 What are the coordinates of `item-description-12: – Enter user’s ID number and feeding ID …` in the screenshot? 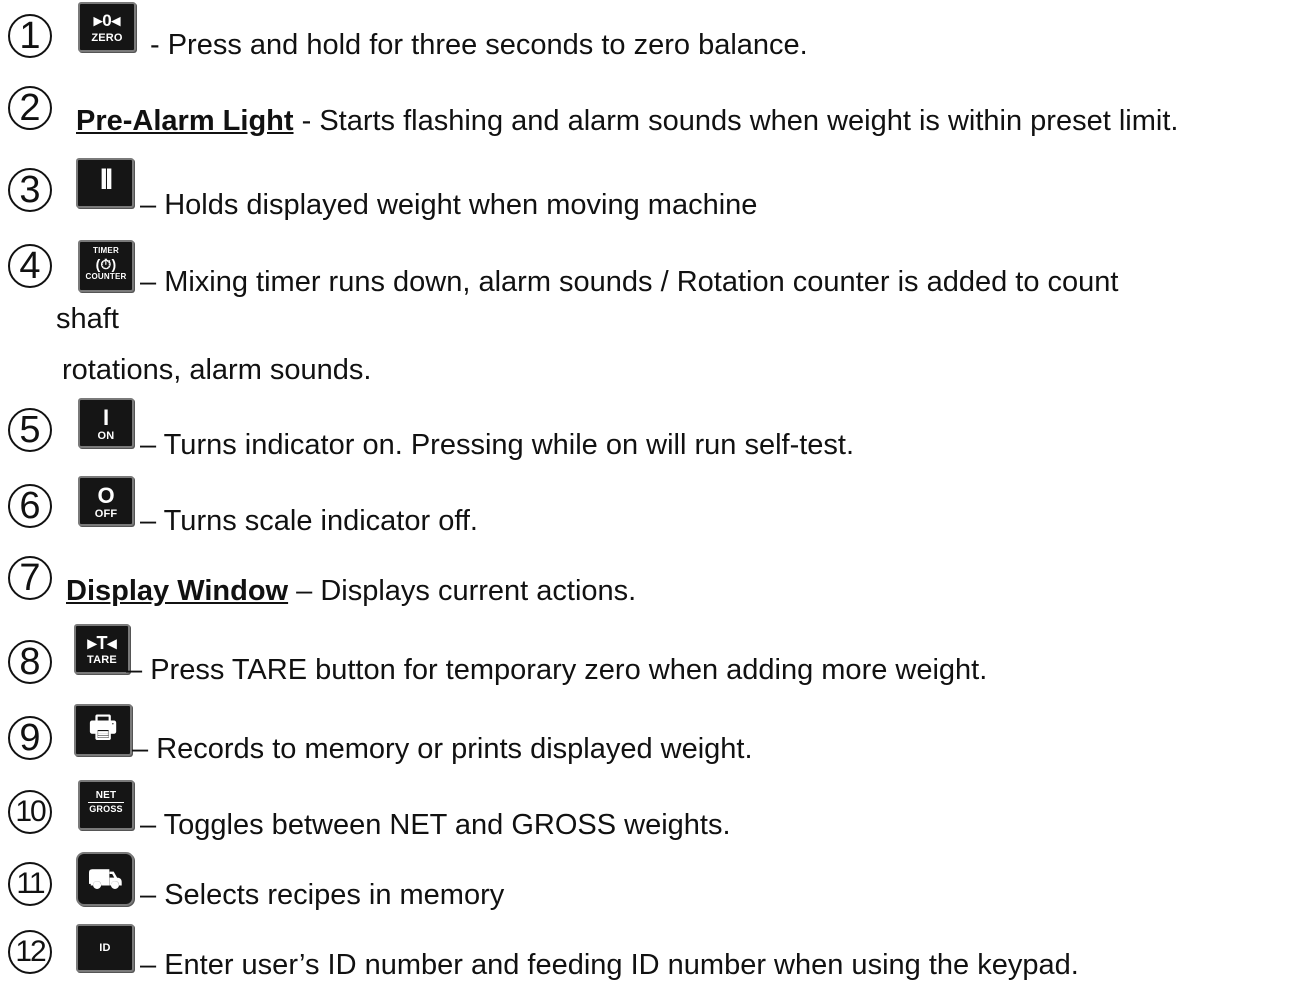 It's located at (609, 965).